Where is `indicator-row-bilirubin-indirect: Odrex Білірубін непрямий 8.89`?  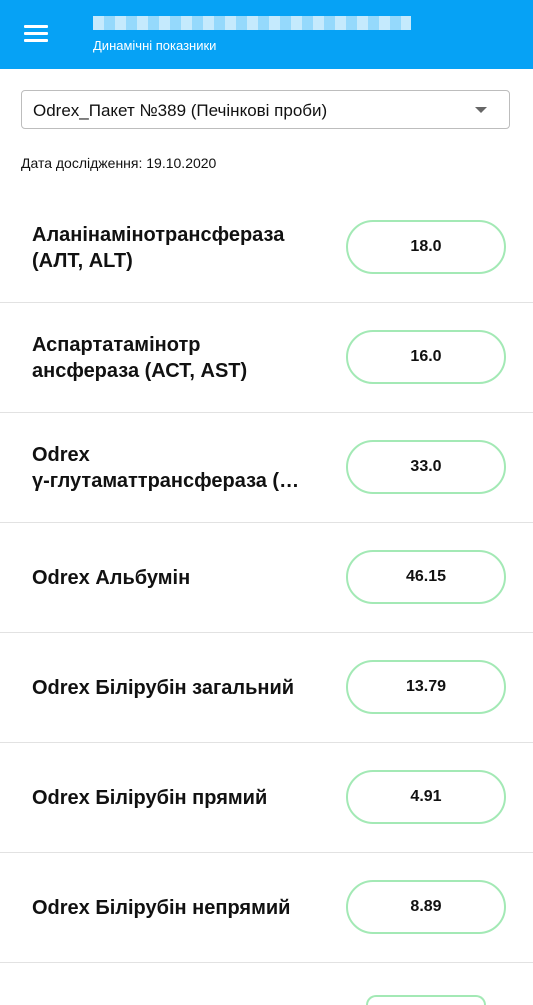 indicator-row-bilirubin-indirect: Odrex Білірубін непрямий 8.89 is located at coordinates (266, 908).